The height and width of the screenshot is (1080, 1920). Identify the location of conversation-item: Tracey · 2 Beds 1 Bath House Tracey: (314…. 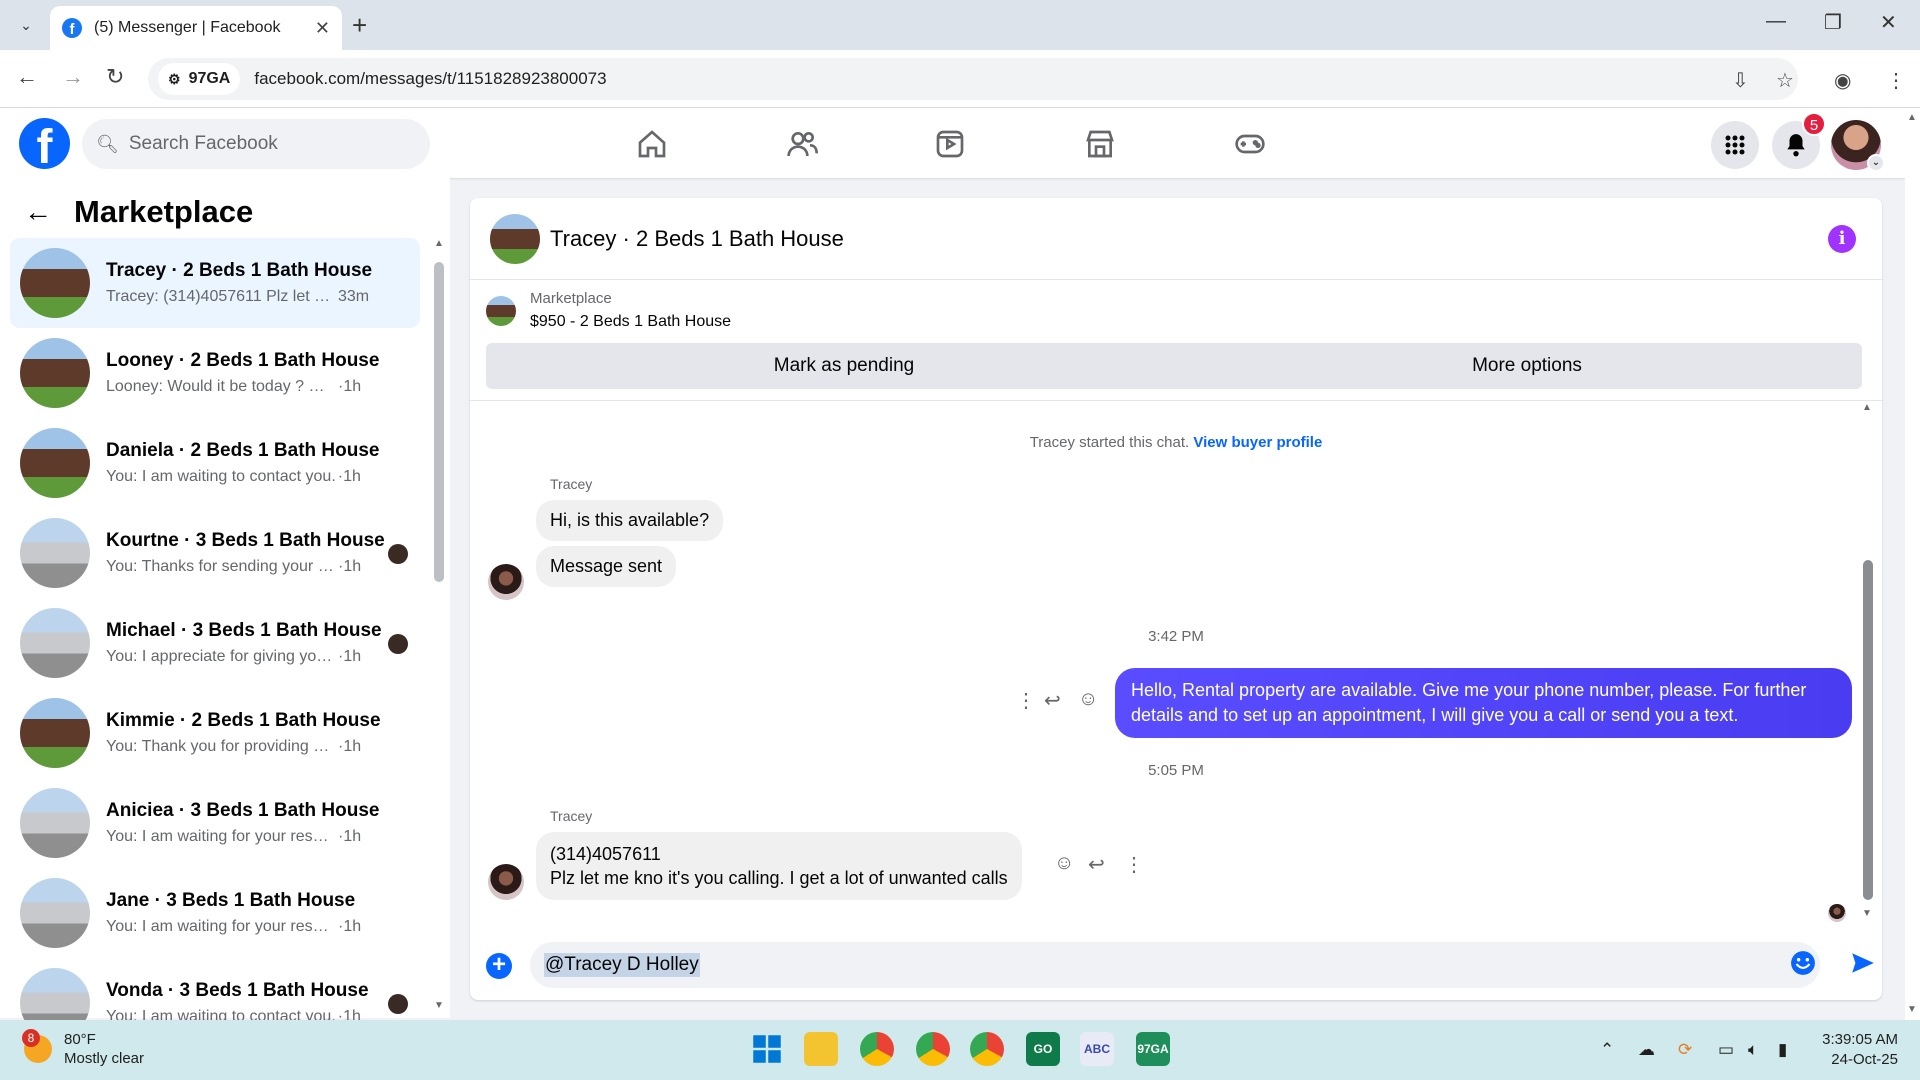
(215, 283).